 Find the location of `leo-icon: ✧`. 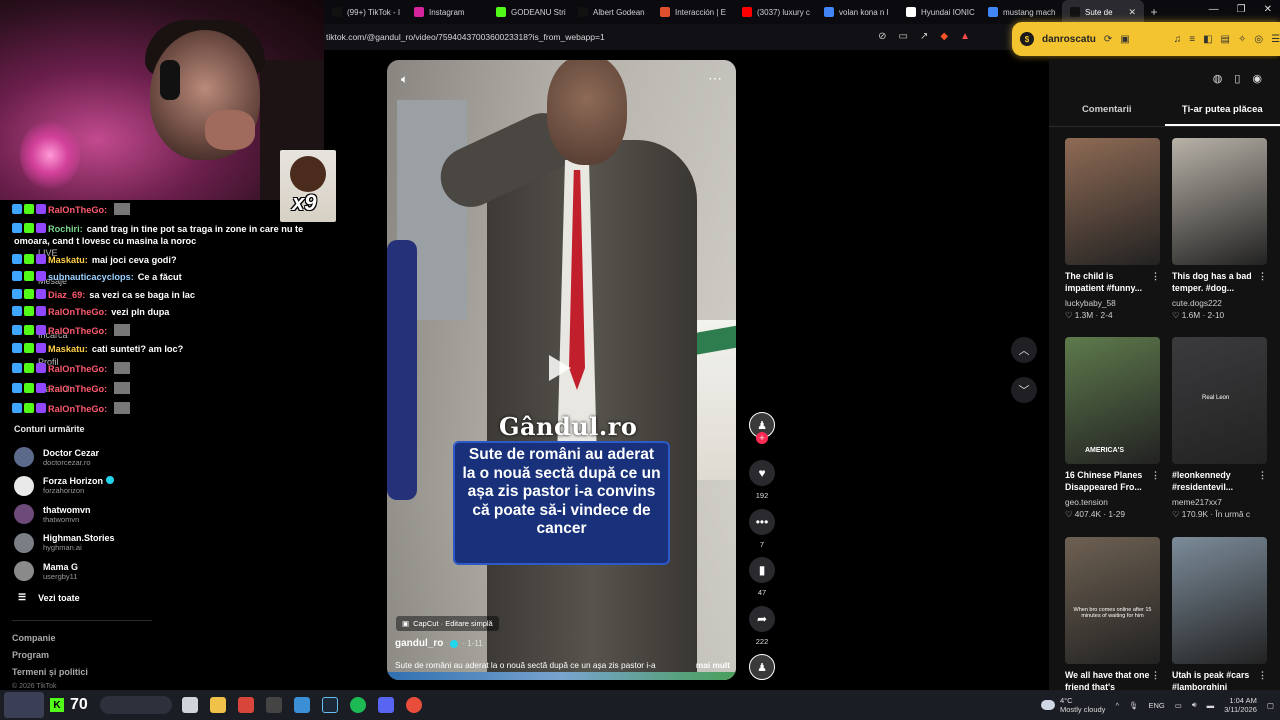

leo-icon: ✧ is located at coordinates (1242, 39).